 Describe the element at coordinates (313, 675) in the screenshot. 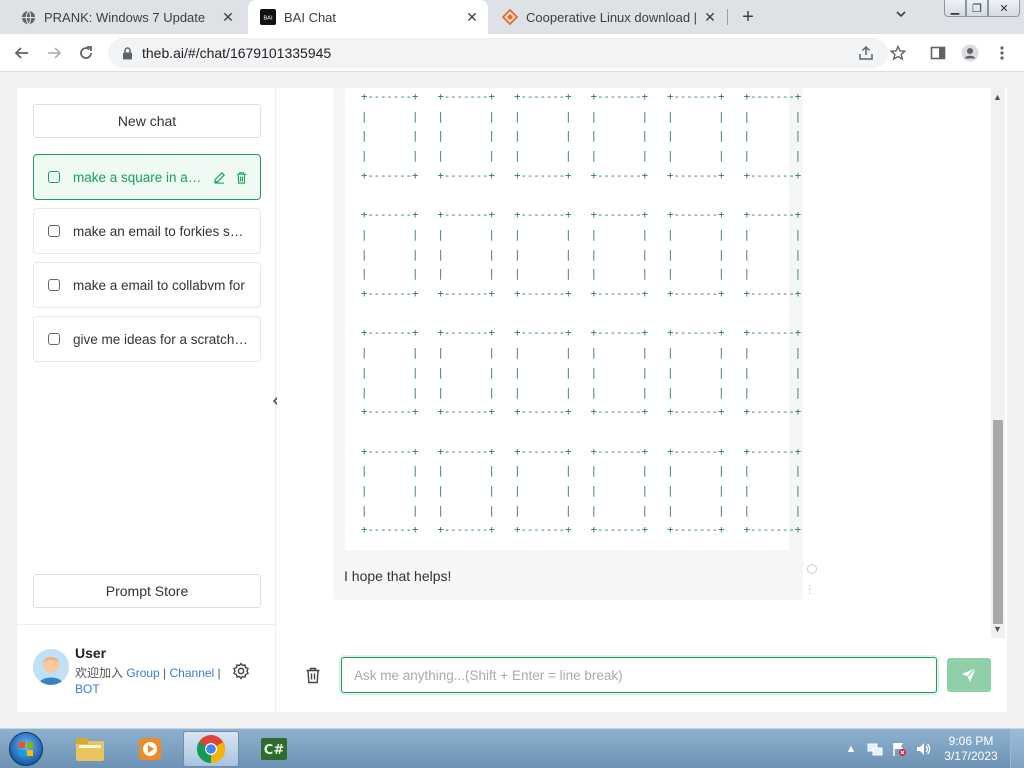

I see `clear-chat-trash-icon` at that location.